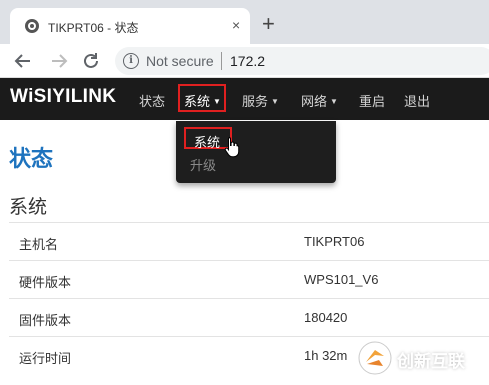 The image size is (489, 385). Describe the element at coordinates (341, 279) in the screenshot. I see `row-value: WPS101_V6` at that location.